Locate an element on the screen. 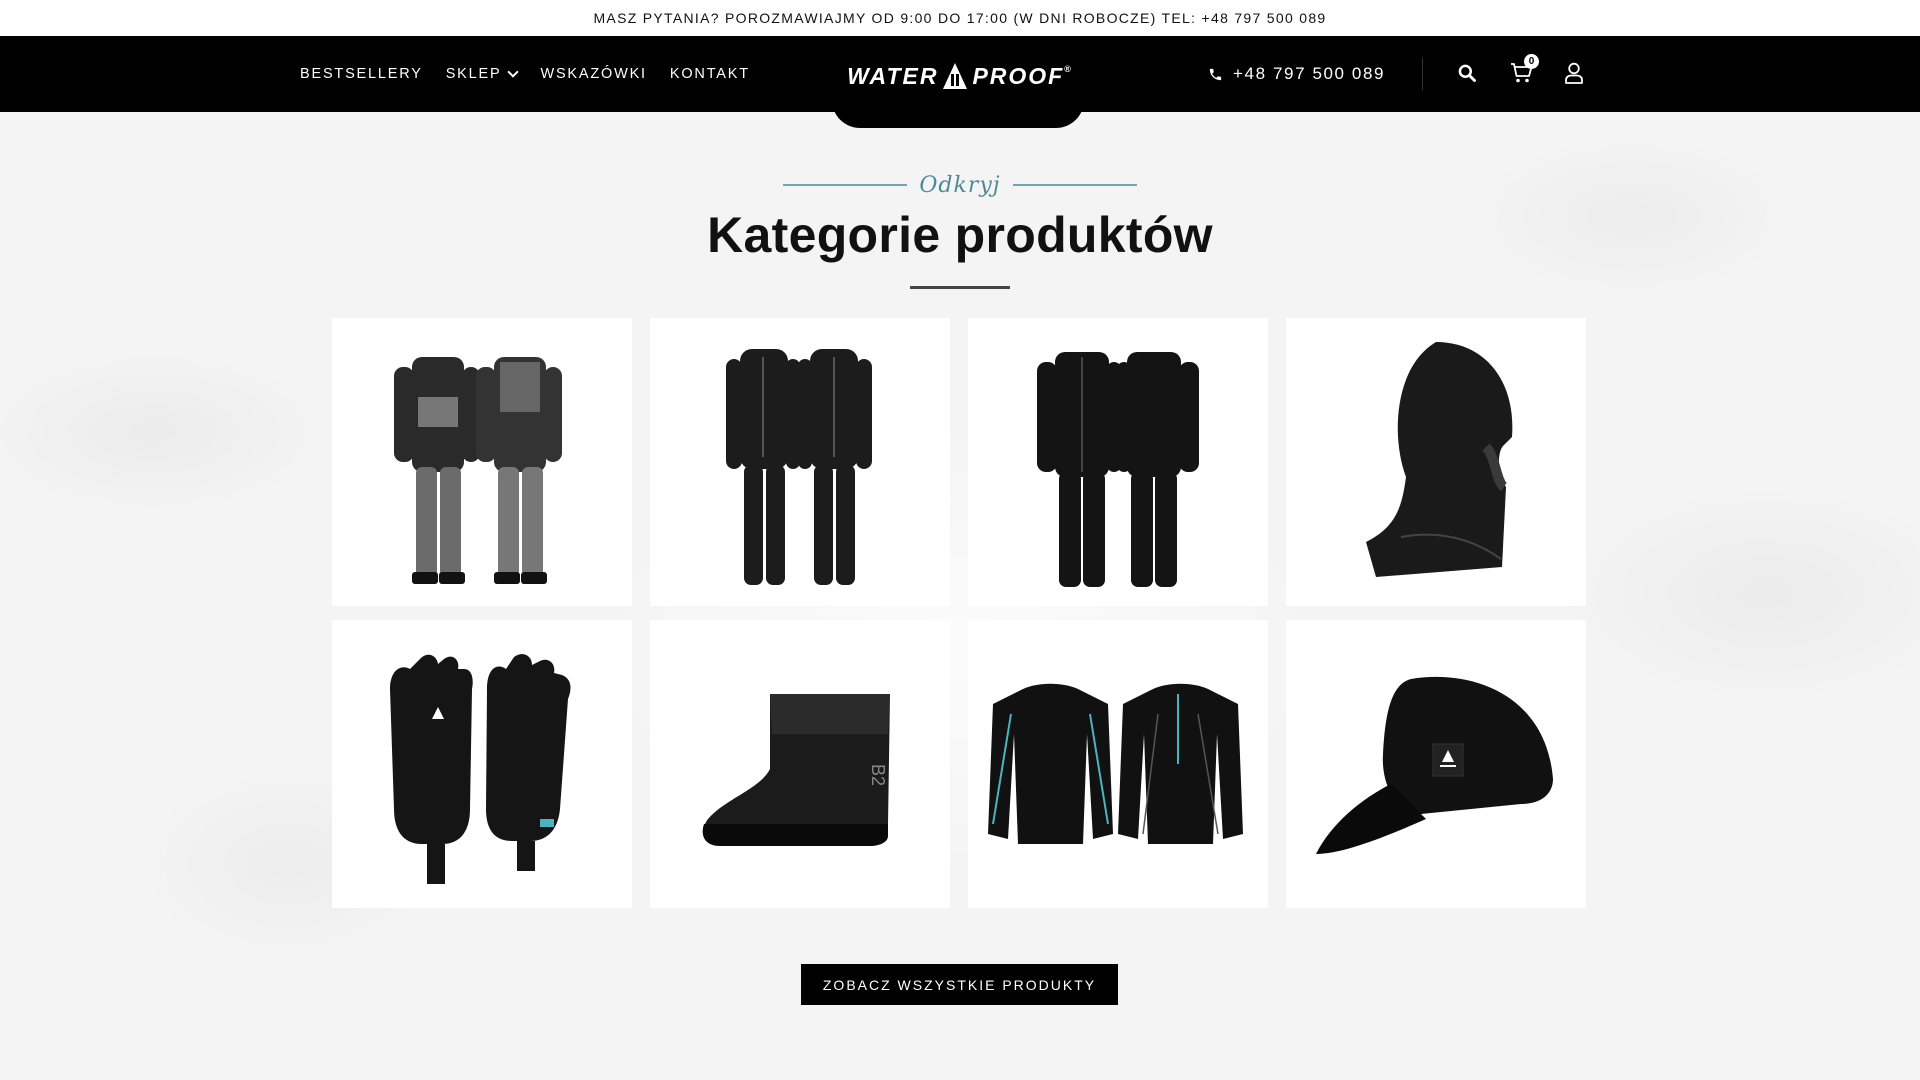  category-tile-caps is located at coordinates (1436, 764).